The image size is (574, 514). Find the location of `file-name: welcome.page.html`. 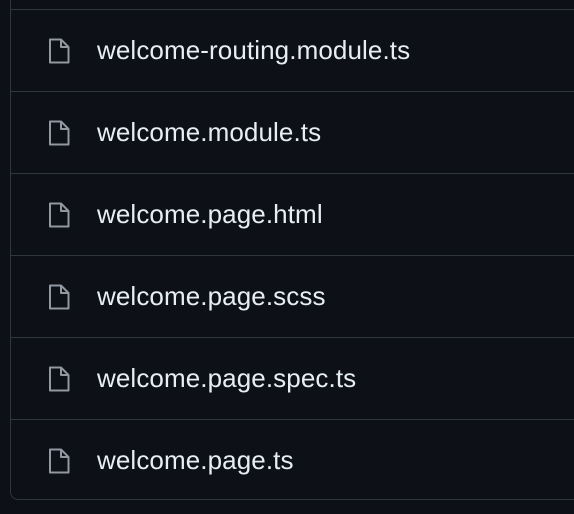

file-name: welcome.page.html is located at coordinates (210, 214).